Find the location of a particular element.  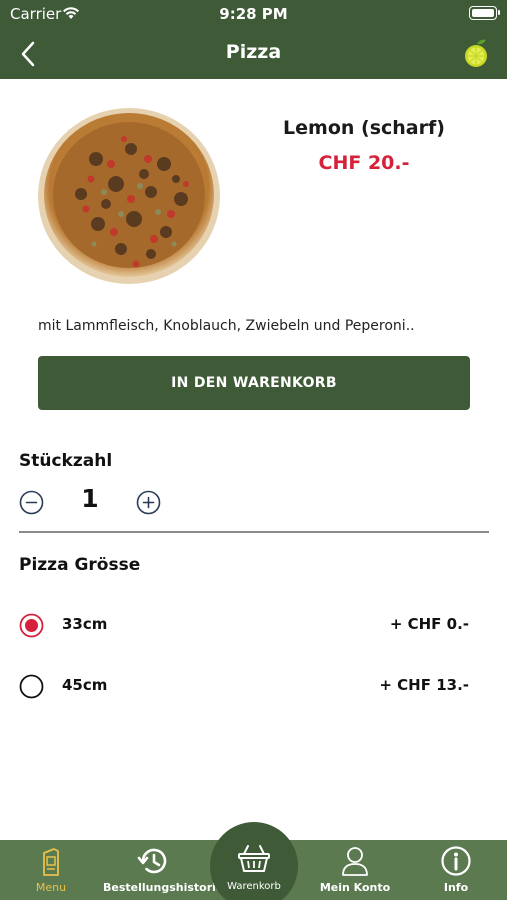

tab-order-history: Bestellungshistorie is located at coordinates (163, 870).